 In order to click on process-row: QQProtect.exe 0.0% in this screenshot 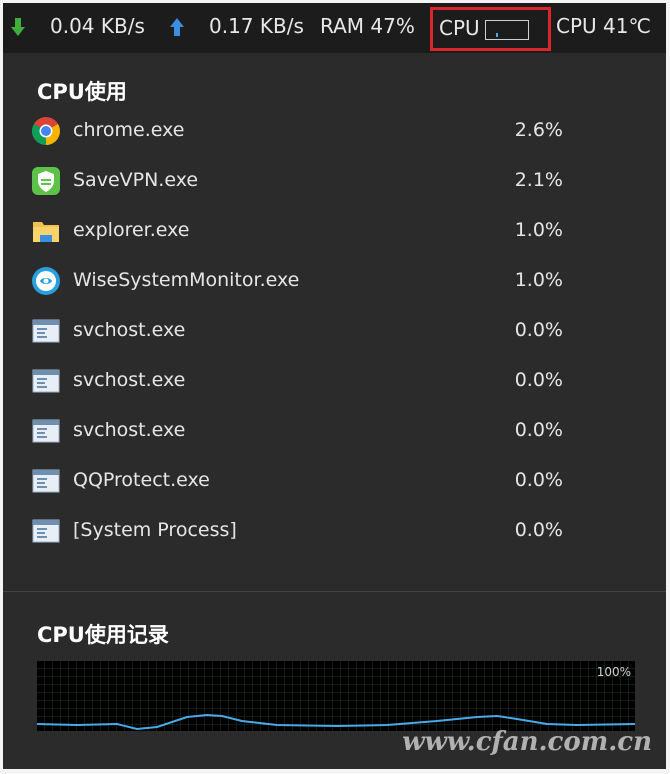, I will do `click(334, 482)`.